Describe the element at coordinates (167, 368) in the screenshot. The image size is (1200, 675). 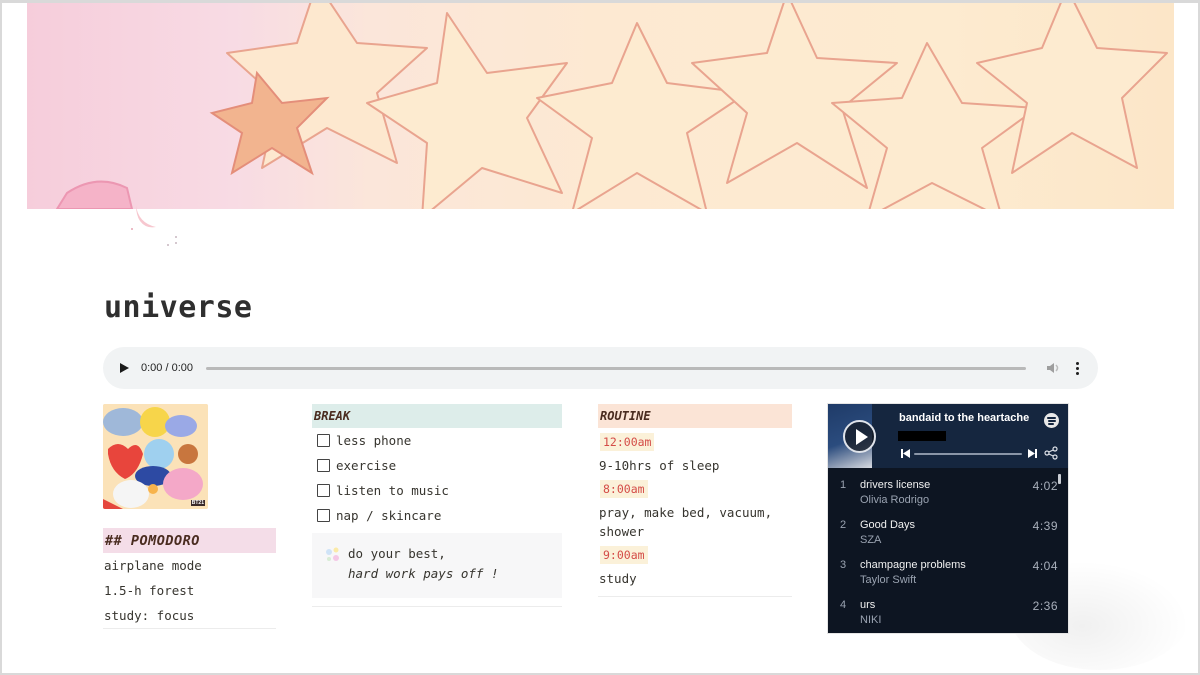
I see `audio-time: 0:00 / 0:00` at that location.